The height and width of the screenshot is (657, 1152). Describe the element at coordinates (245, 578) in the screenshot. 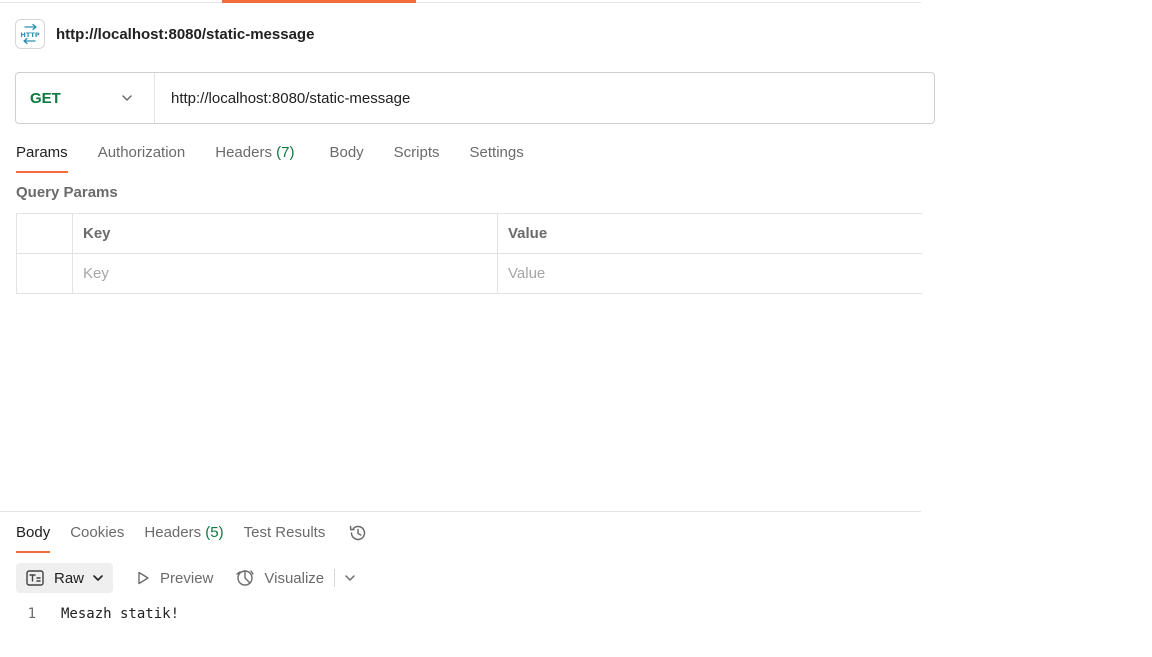

I see `visualize-icon` at that location.